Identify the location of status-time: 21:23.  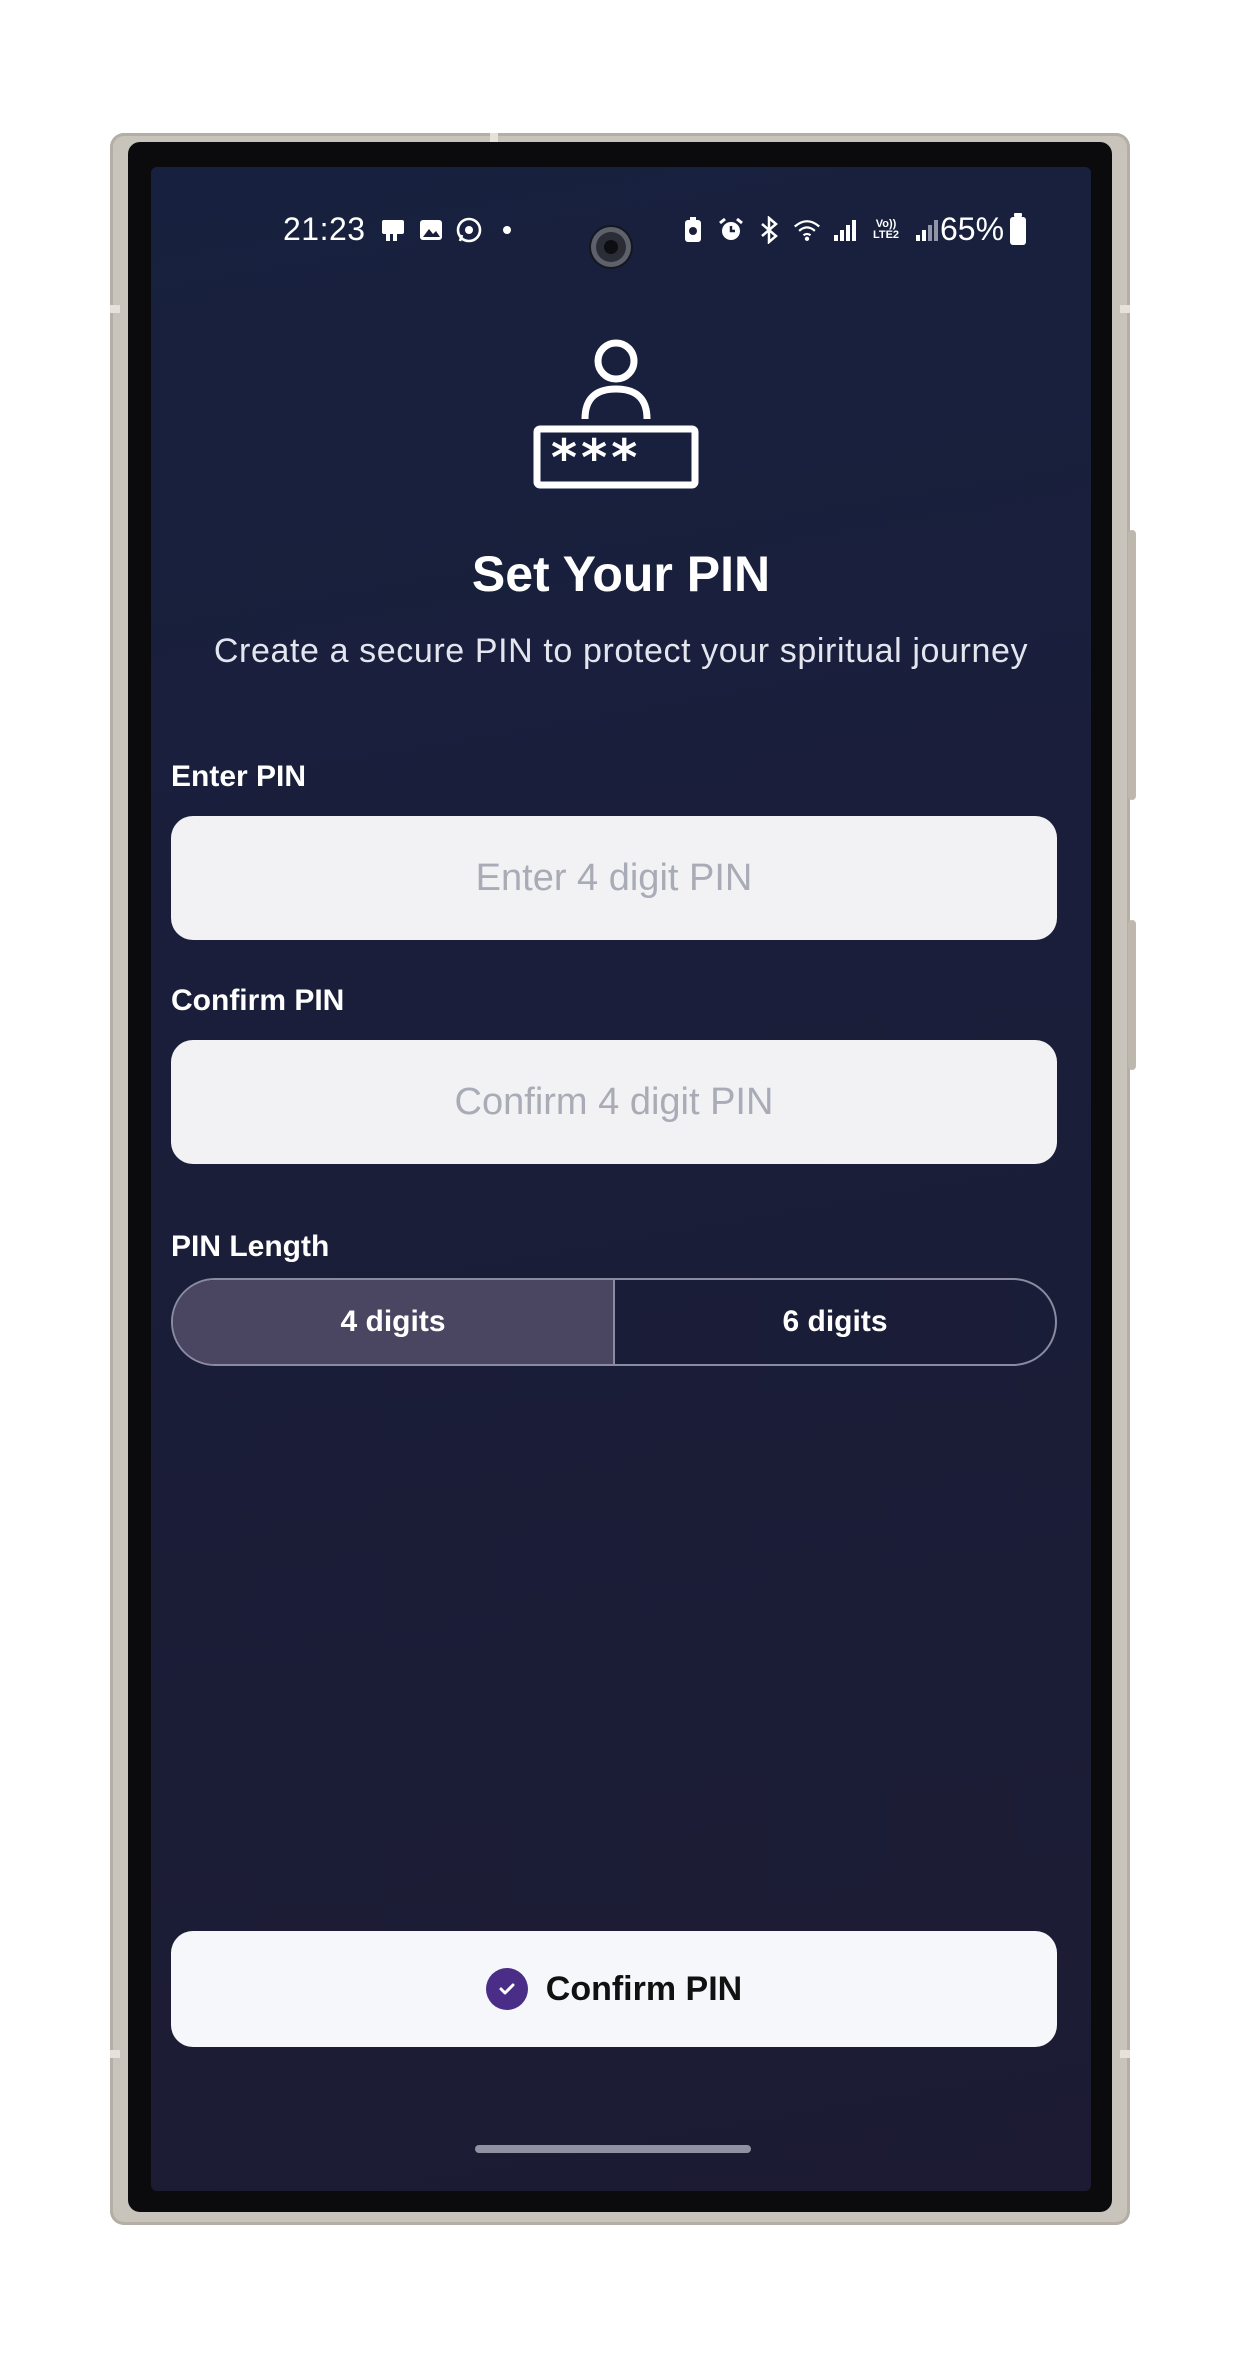
(324, 229).